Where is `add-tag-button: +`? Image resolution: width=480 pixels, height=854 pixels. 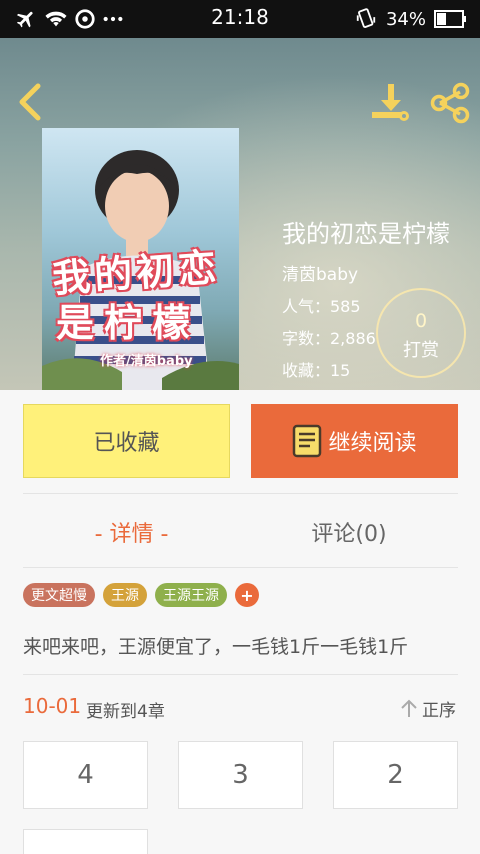
add-tag-button: + is located at coordinates (247, 595).